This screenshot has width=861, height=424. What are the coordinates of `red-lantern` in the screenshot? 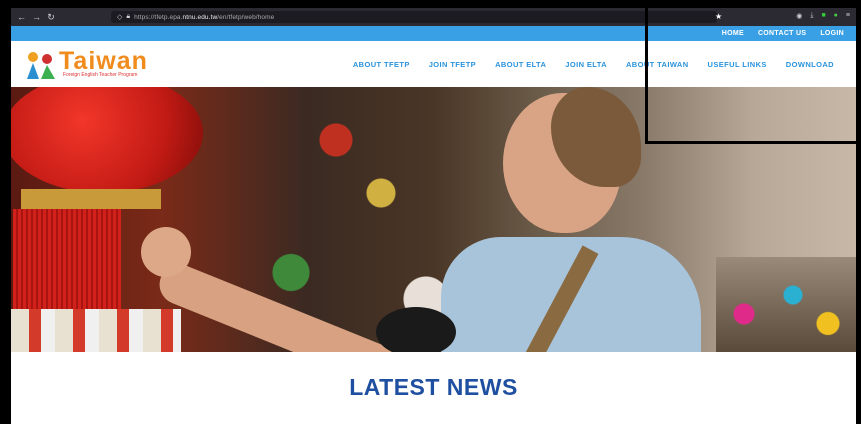 It's located at (107, 140).